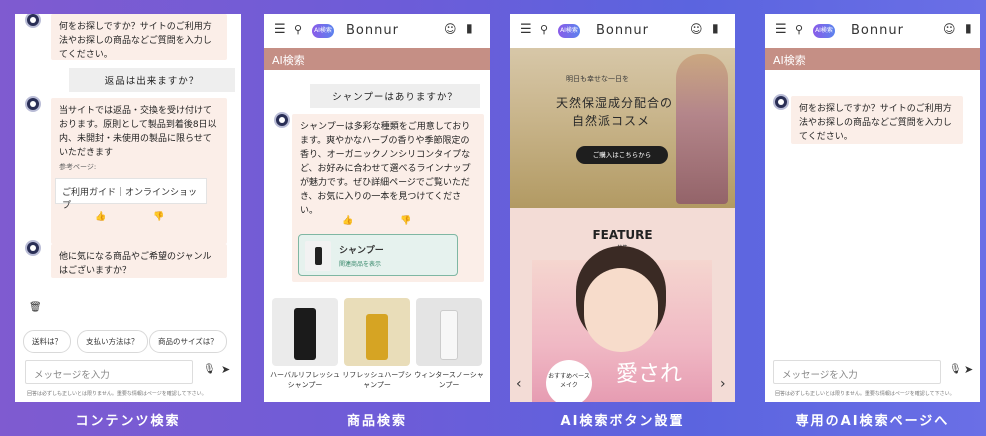 This screenshot has width=986, height=436. Describe the element at coordinates (360, 264) in the screenshot. I see `product-link-subtitle: 関連商品を表示` at that location.